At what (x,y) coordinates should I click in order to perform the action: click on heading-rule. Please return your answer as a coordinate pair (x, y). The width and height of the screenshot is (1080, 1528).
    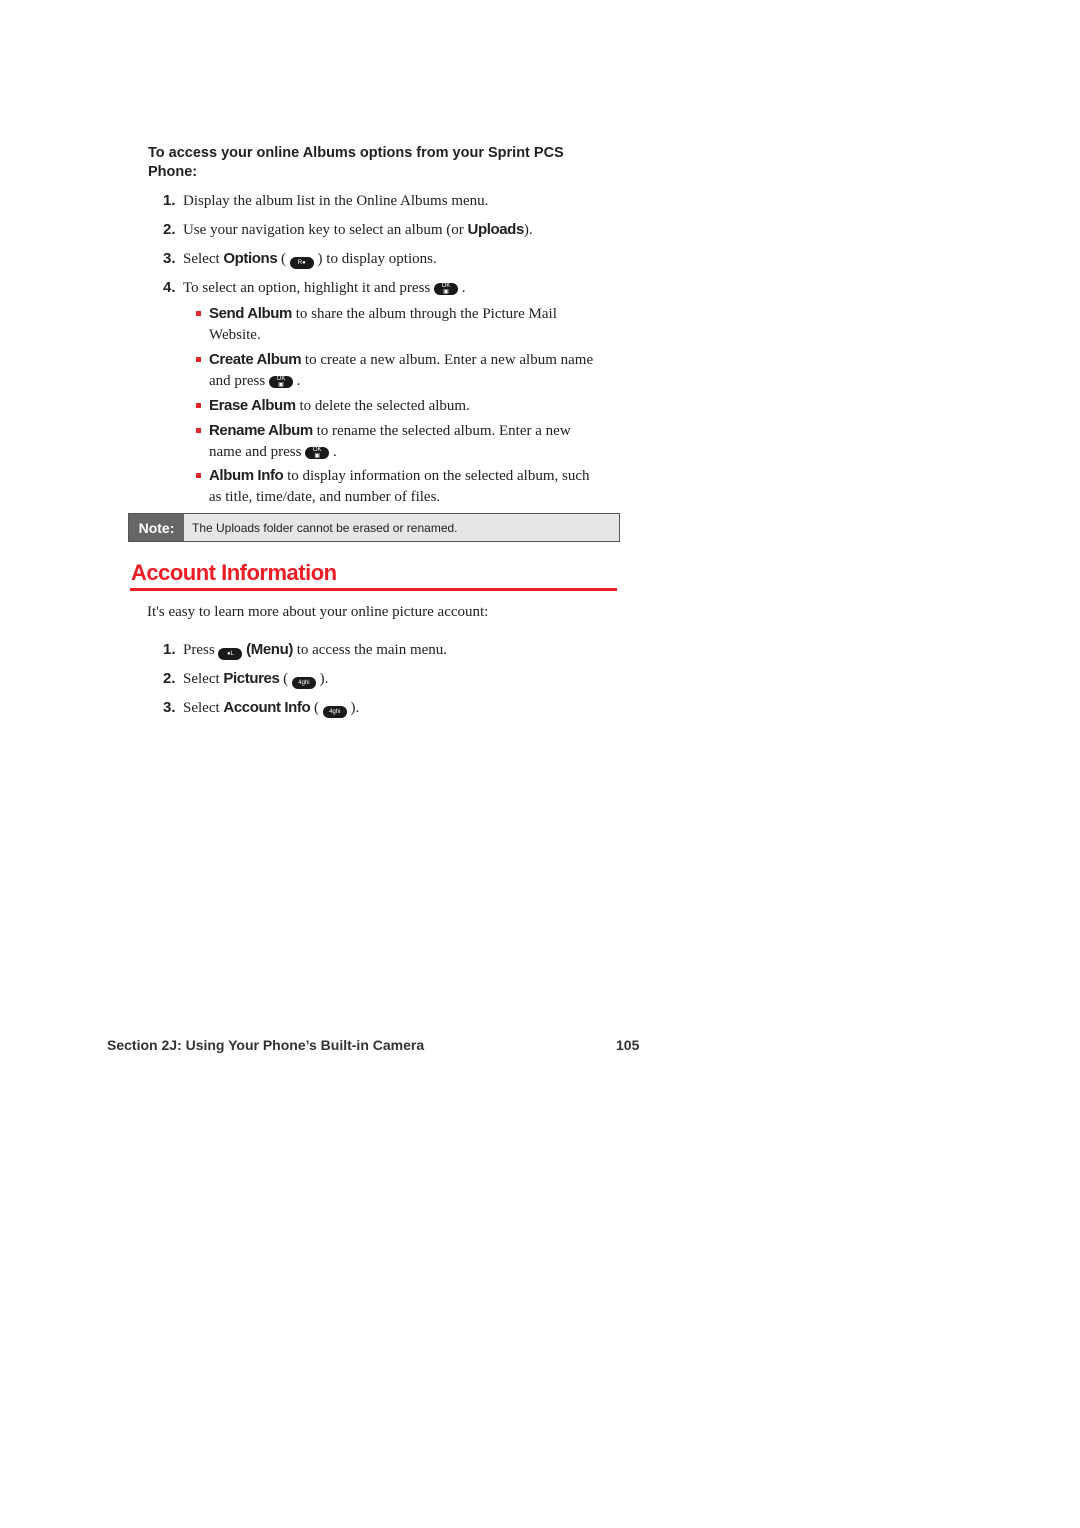
    Looking at the image, I should click on (373, 589).